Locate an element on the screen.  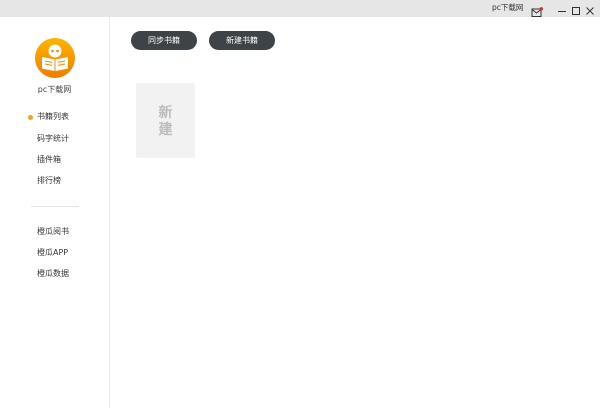
sidebar-divider is located at coordinates (55, 206).